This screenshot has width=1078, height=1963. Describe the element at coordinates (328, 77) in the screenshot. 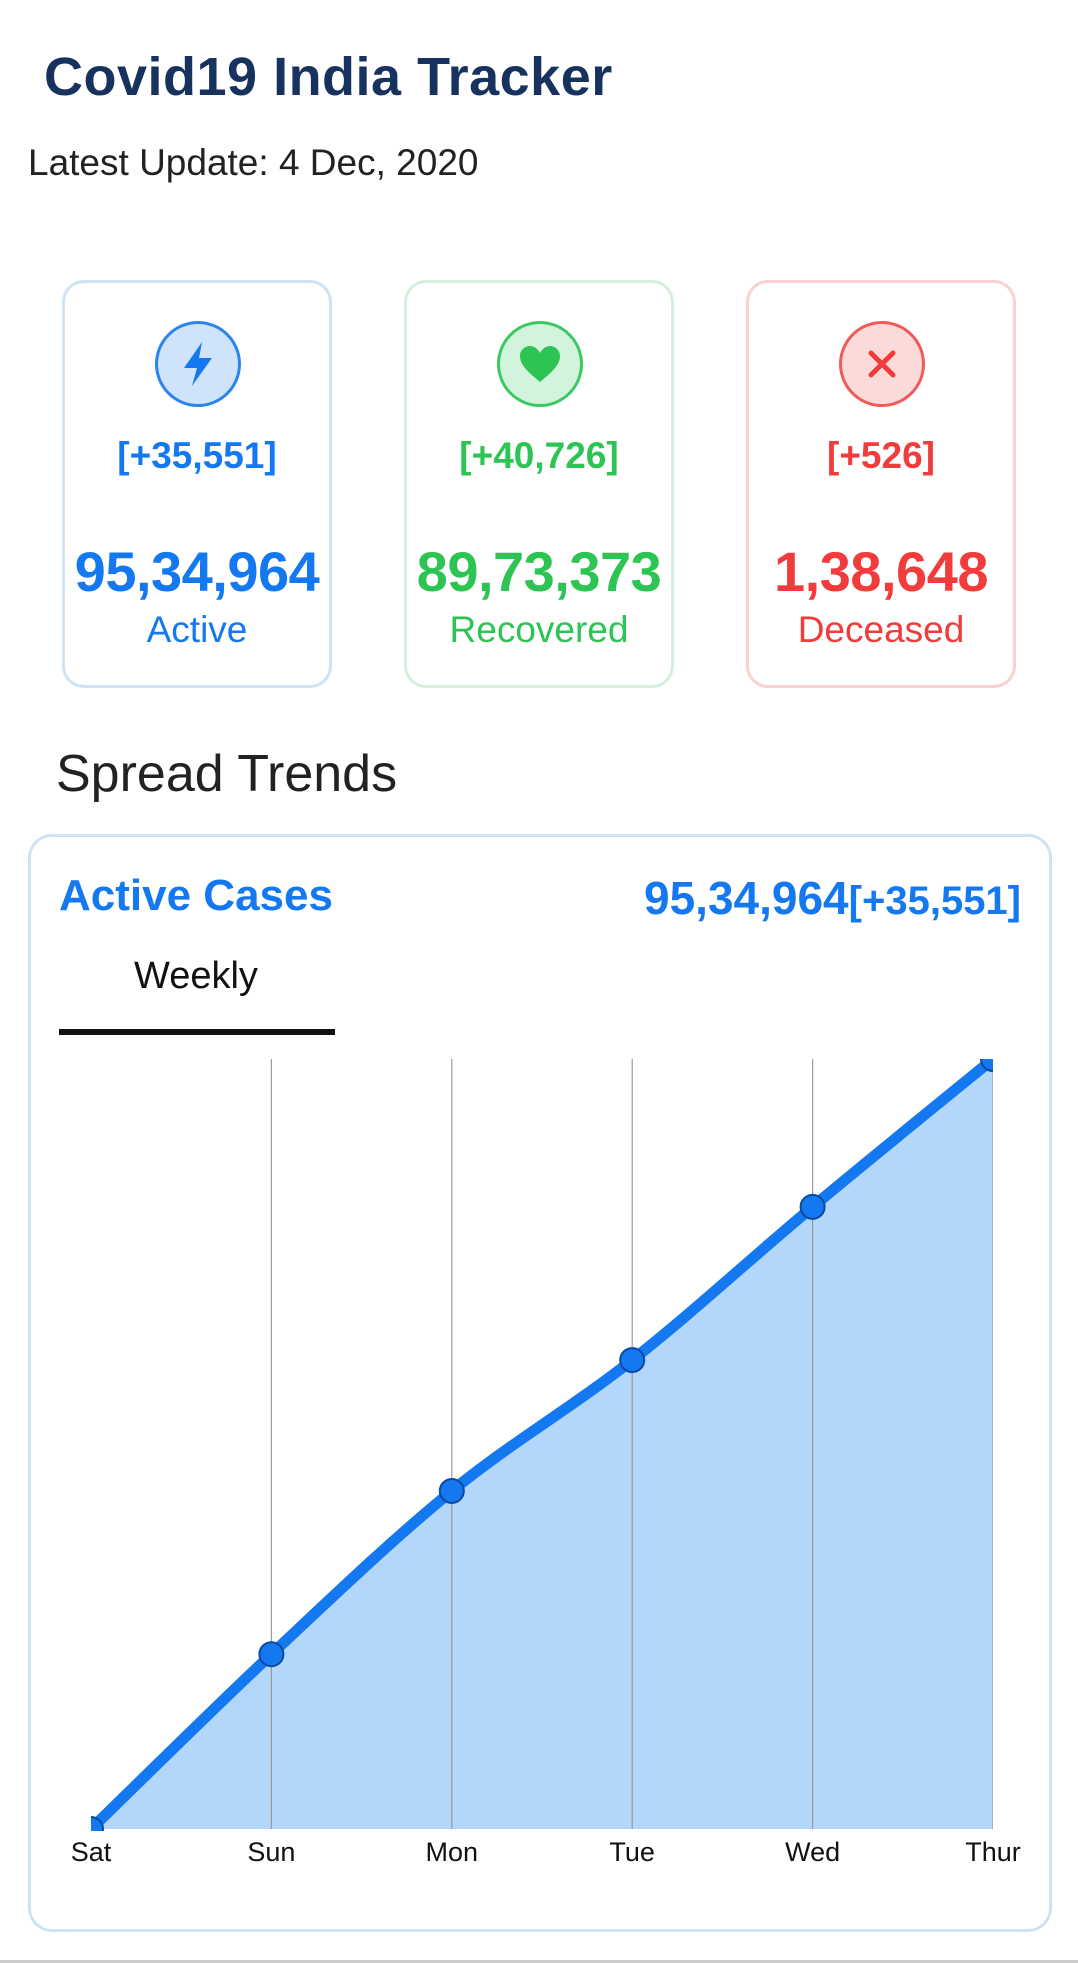

I see `app-title: Covid19 India Tracker` at that location.